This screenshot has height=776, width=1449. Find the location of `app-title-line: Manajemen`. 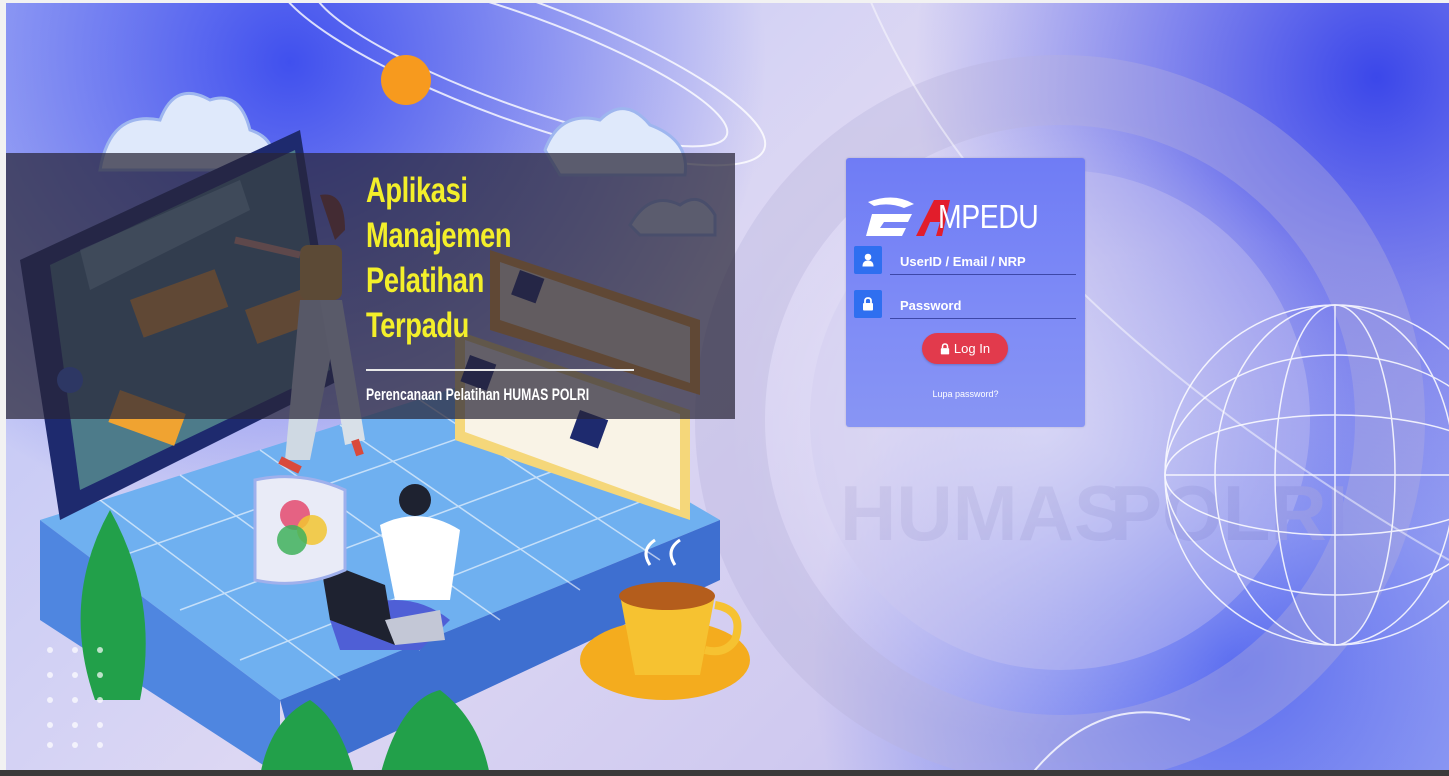

app-title-line: Manajemen is located at coordinates (439, 235).